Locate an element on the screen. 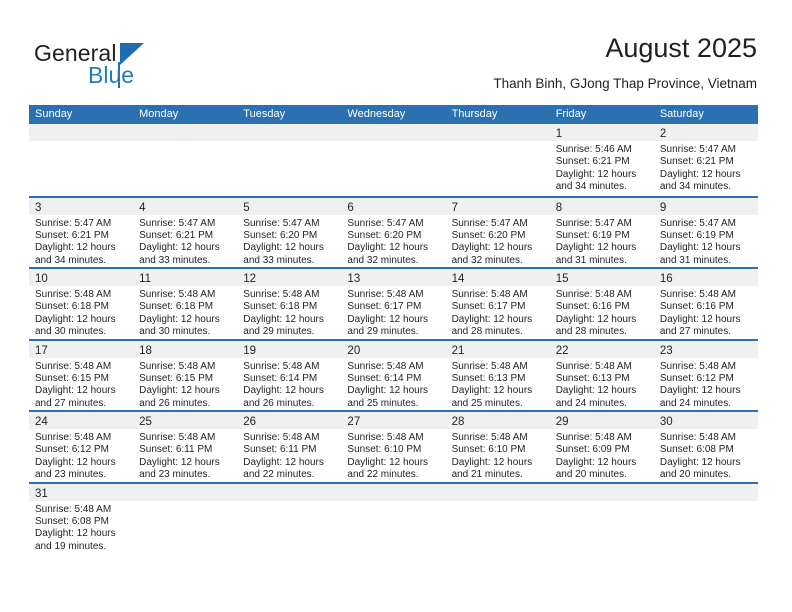  sunset-text: Sunset: 6:19 PM is located at coordinates (696, 235).